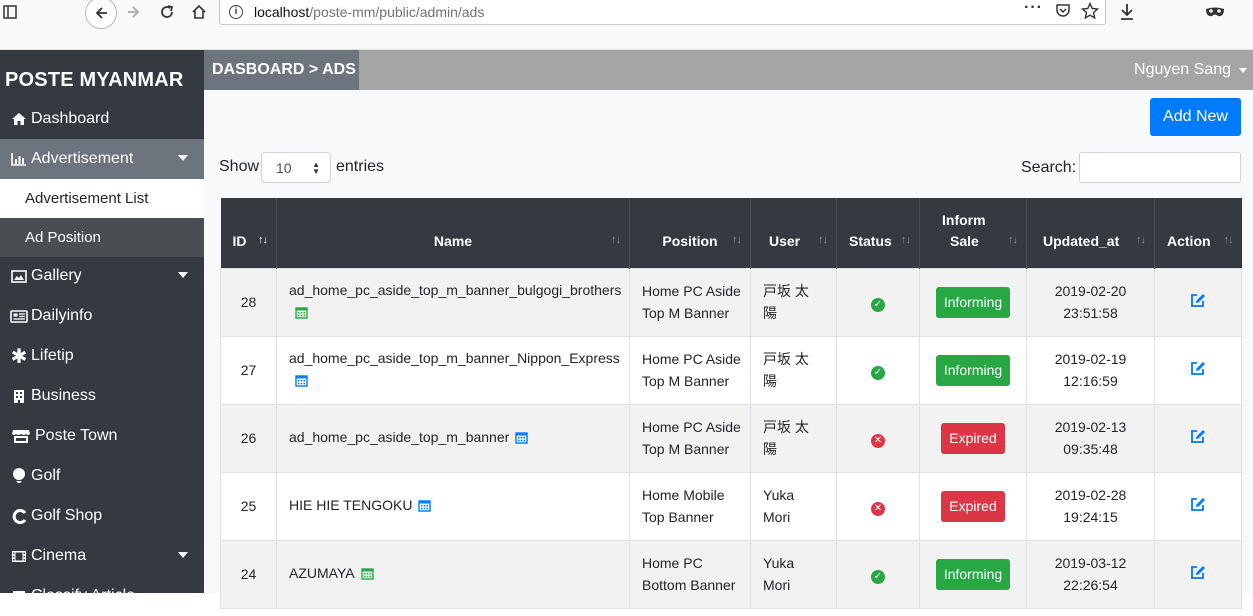 The width and height of the screenshot is (1253, 616). Describe the element at coordinates (10, 12) in the screenshot. I see `sidebar-toggle-icon` at that location.